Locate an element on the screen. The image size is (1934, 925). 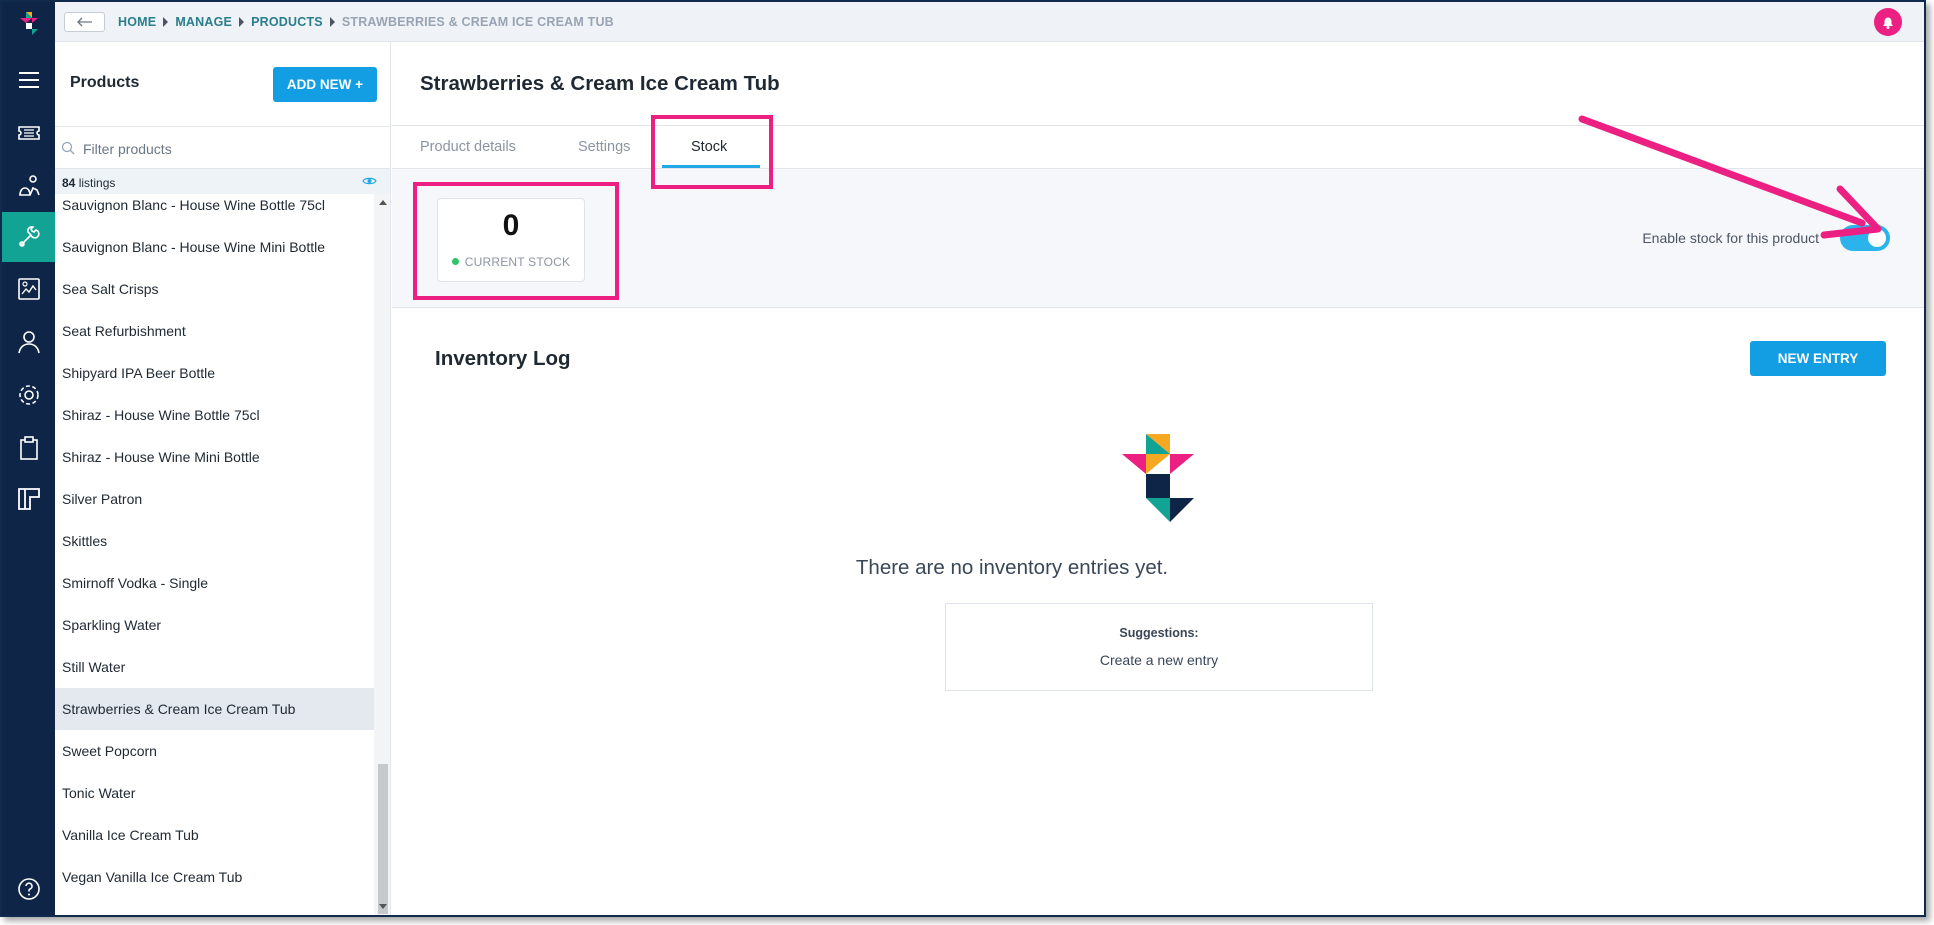
empty-state-message: There are no inventory entries yet. is located at coordinates (1012, 567).